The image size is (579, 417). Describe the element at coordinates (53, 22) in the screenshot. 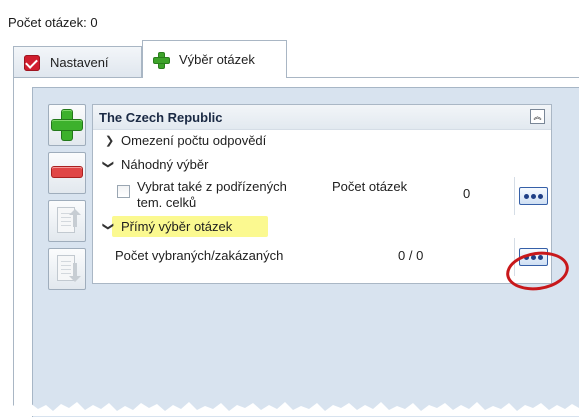

I see `question-count-label: Počet otázek: 0` at that location.